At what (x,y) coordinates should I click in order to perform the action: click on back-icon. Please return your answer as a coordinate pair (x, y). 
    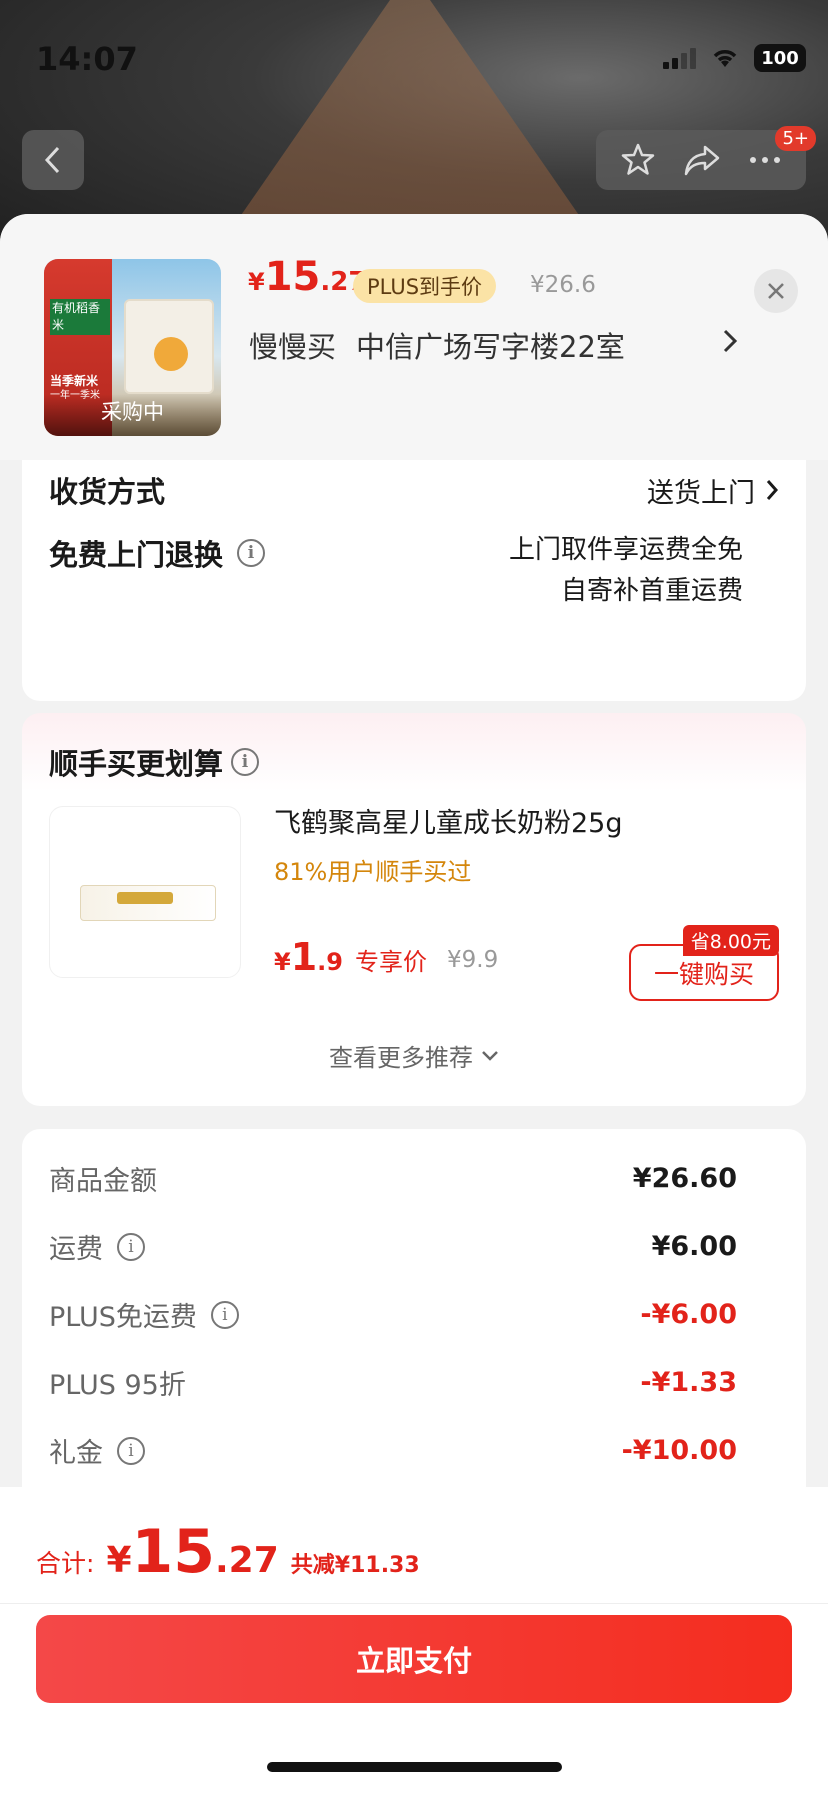
    Looking at the image, I should click on (52, 160).